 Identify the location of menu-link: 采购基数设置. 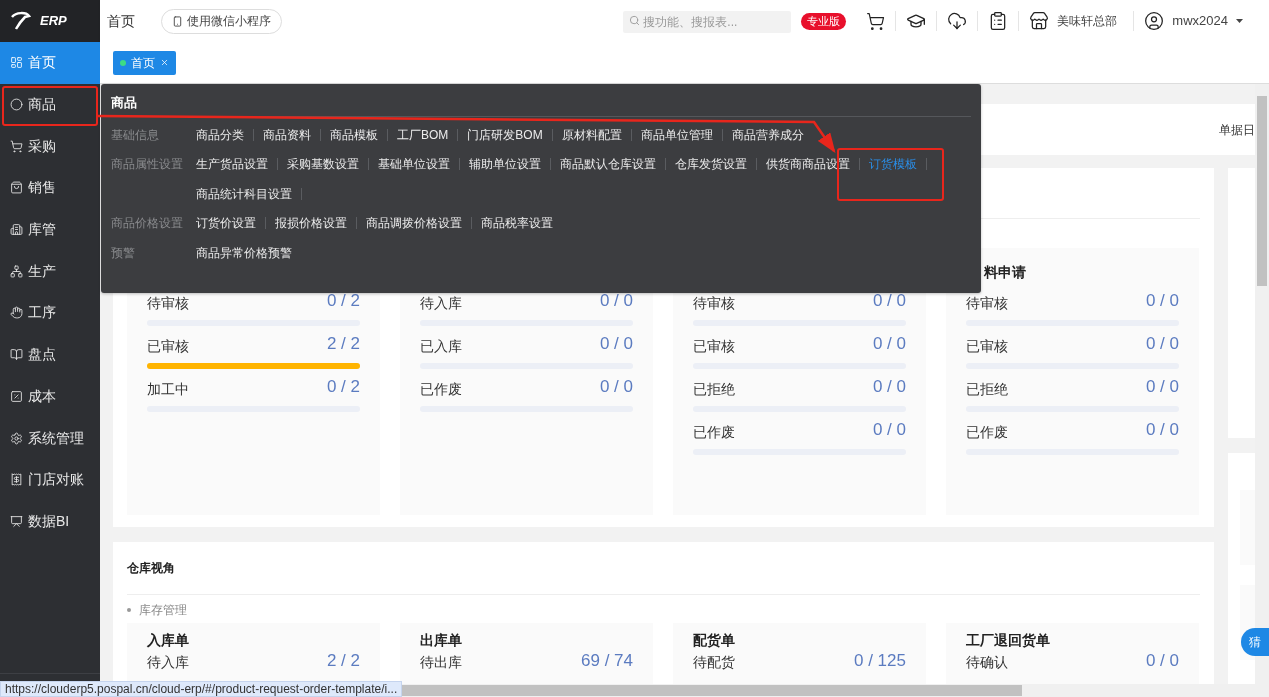
(323, 164).